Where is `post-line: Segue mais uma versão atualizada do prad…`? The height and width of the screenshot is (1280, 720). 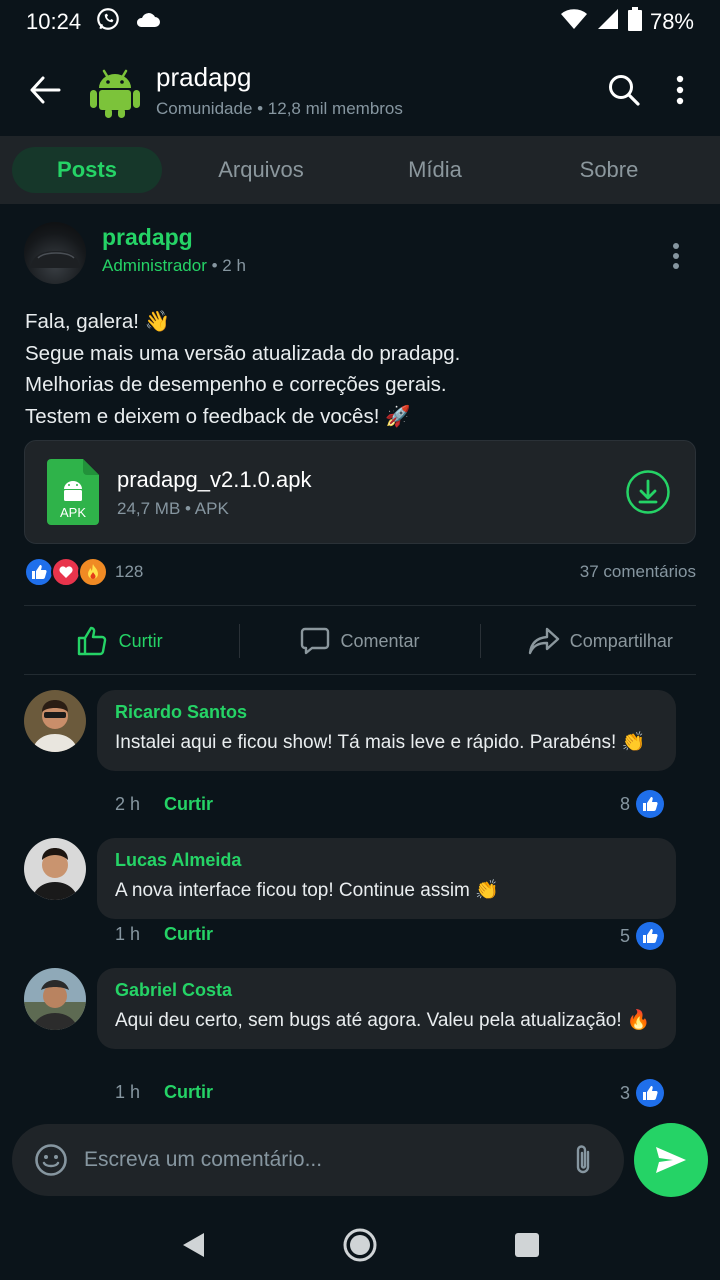 post-line: Segue mais uma versão atualizada do prad… is located at coordinates (243, 353).